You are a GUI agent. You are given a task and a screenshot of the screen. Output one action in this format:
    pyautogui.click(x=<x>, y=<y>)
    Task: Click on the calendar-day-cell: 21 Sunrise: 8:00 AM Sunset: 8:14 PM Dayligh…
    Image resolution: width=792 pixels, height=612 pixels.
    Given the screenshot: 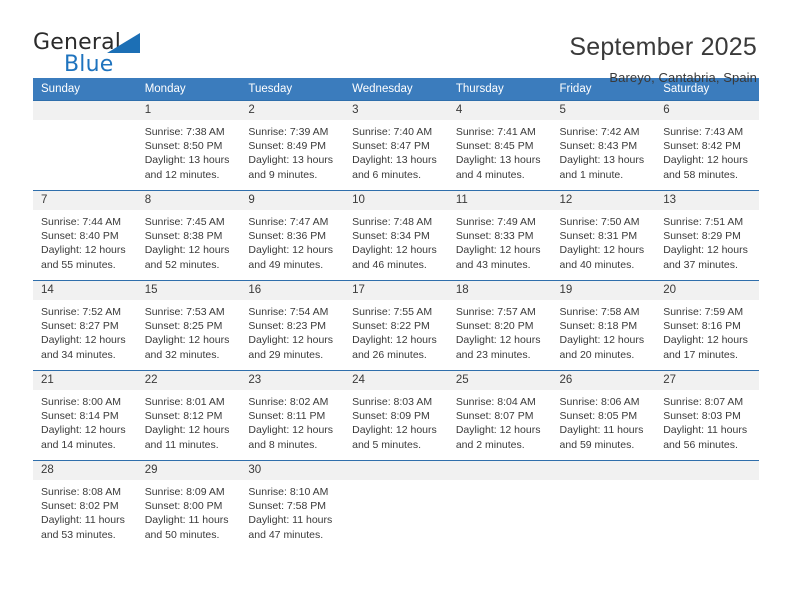 What is the action you would take?
    pyautogui.click(x=85, y=415)
    